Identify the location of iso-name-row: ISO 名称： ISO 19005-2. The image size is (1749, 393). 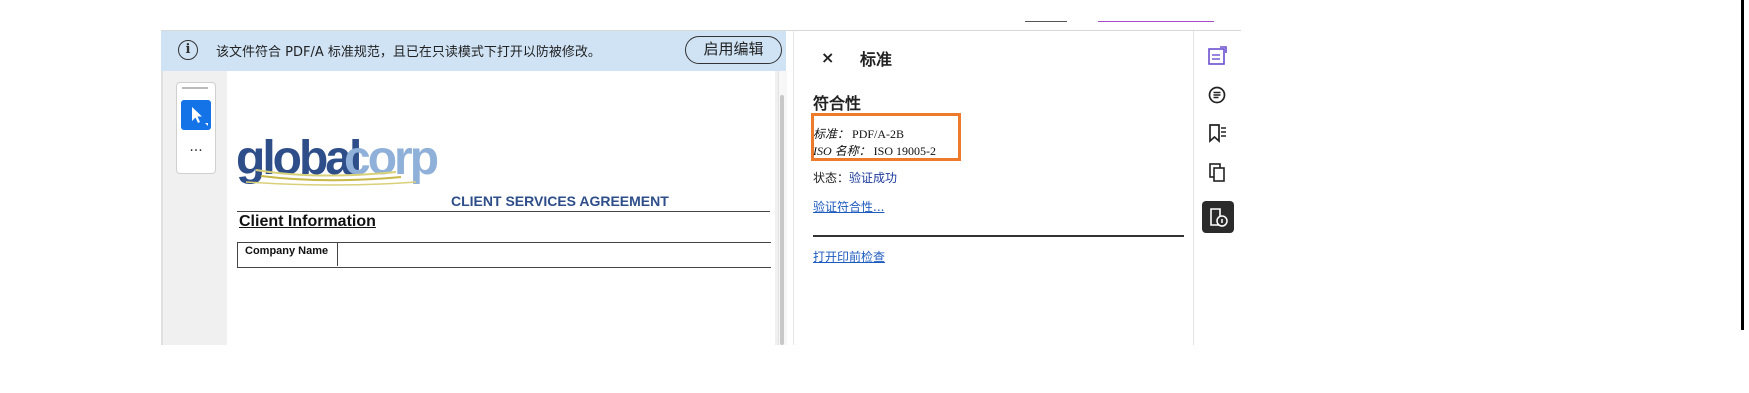
(874, 150).